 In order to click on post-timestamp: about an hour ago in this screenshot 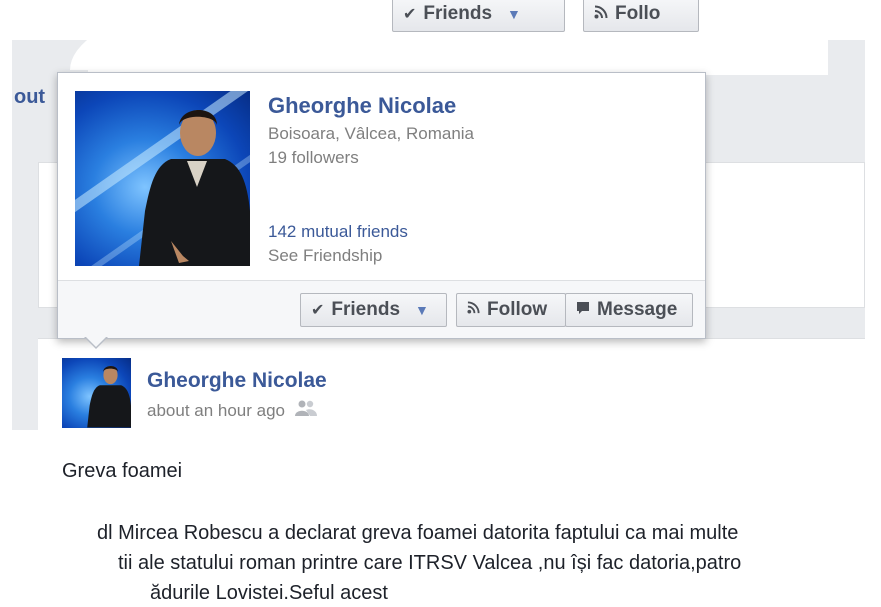, I will do `click(216, 411)`.